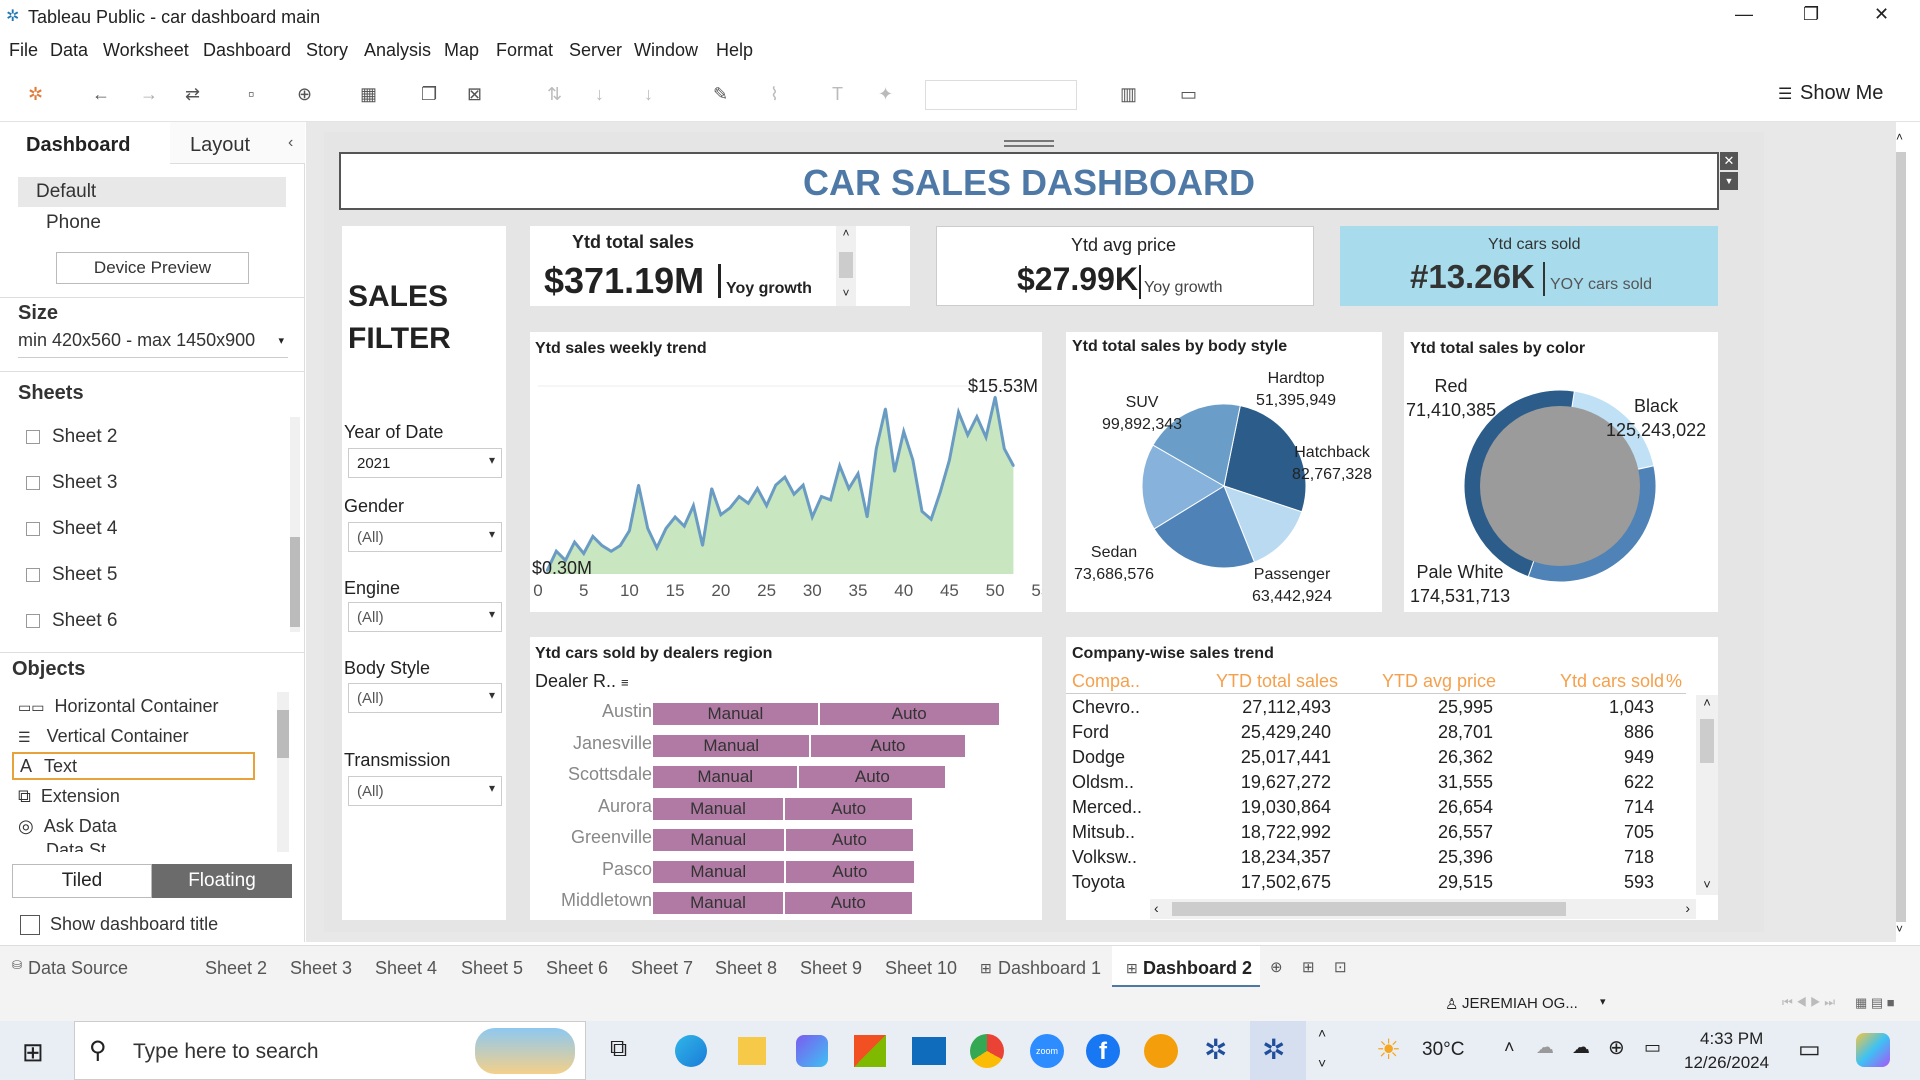 The height and width of the screenshot is (1080, 1920). What do you see at coordinates (425, 463) in the screenshot?
I see `year-filter-select: 2021 ▾` at bounding box center [425, 463].